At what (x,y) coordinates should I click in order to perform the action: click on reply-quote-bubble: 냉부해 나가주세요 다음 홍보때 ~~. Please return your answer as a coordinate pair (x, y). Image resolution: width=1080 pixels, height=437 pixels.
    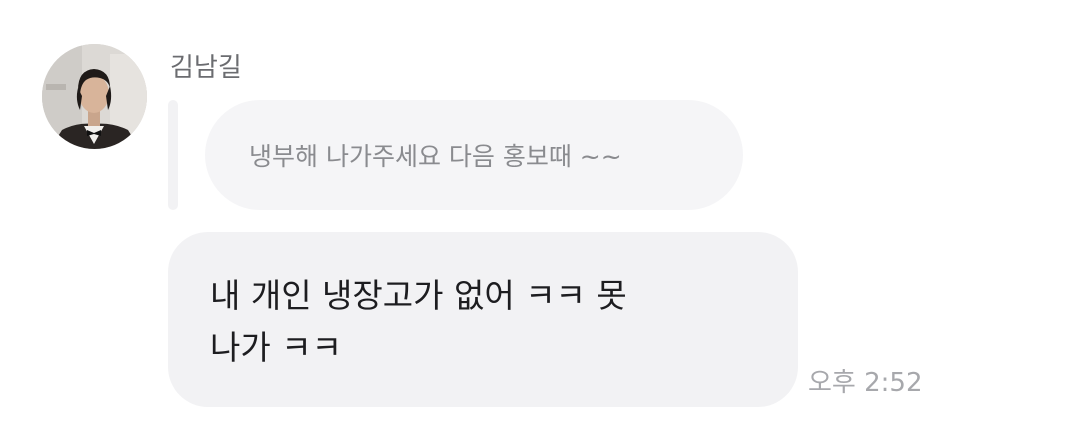
    Looking at the image, I should click on (474, 155).